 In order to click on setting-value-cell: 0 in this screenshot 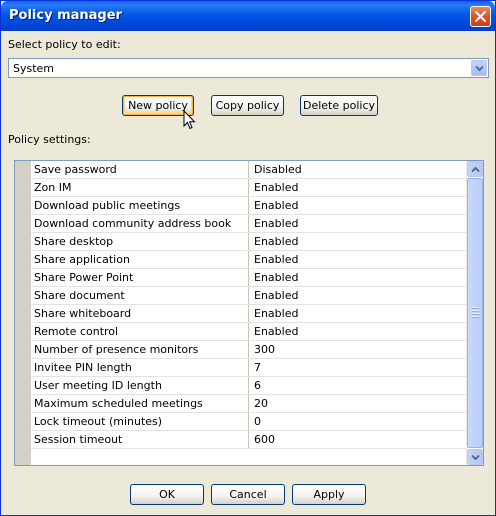, I will do `click(361, 421)`.